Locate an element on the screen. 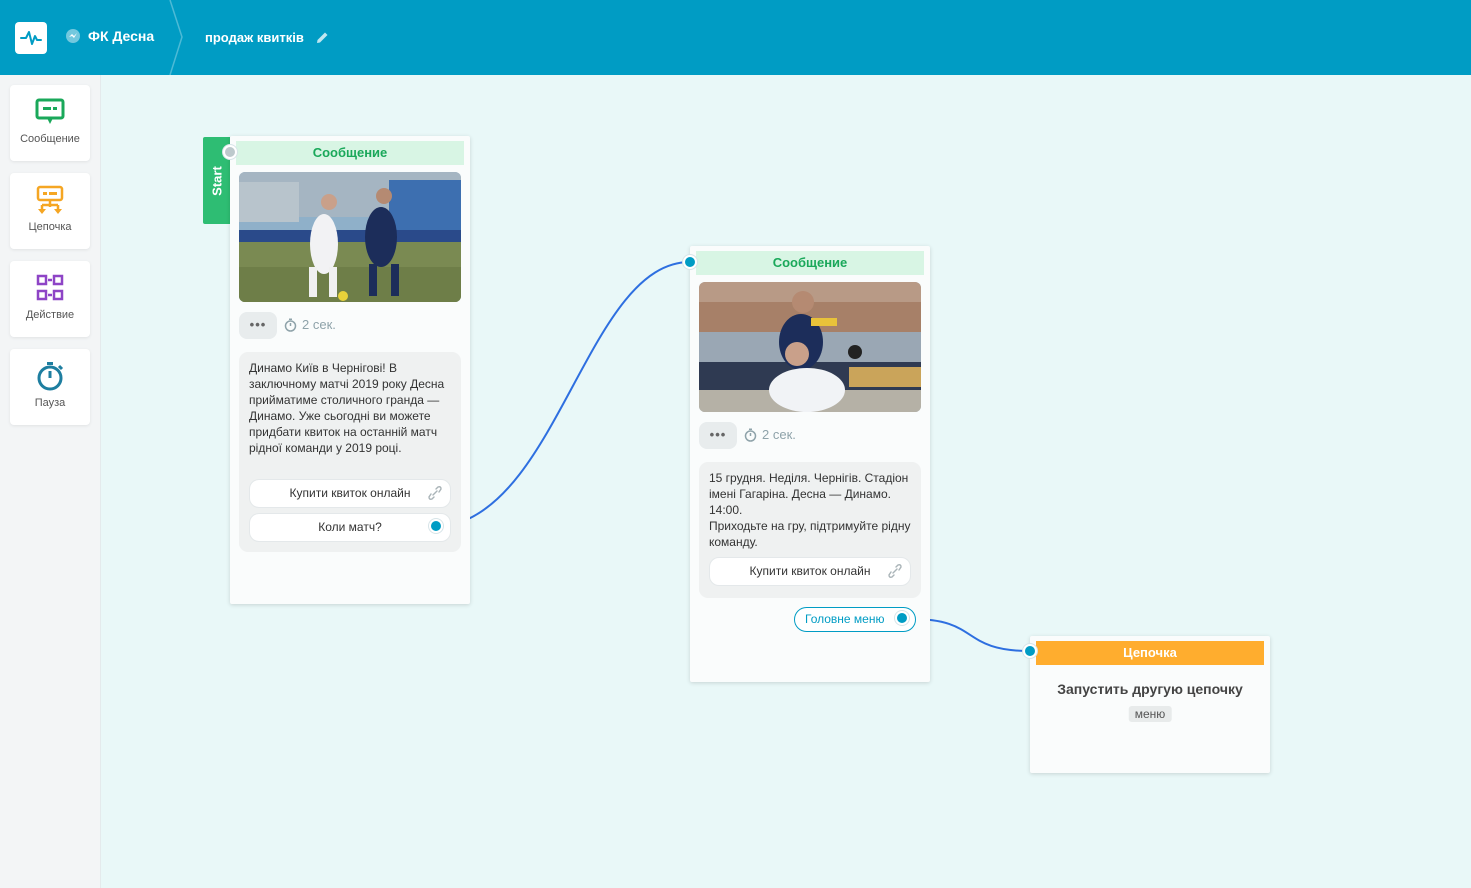 The width and height of the screenshot is (1471, 888). chain-tag: меню is located at coordinates (1150, 714).